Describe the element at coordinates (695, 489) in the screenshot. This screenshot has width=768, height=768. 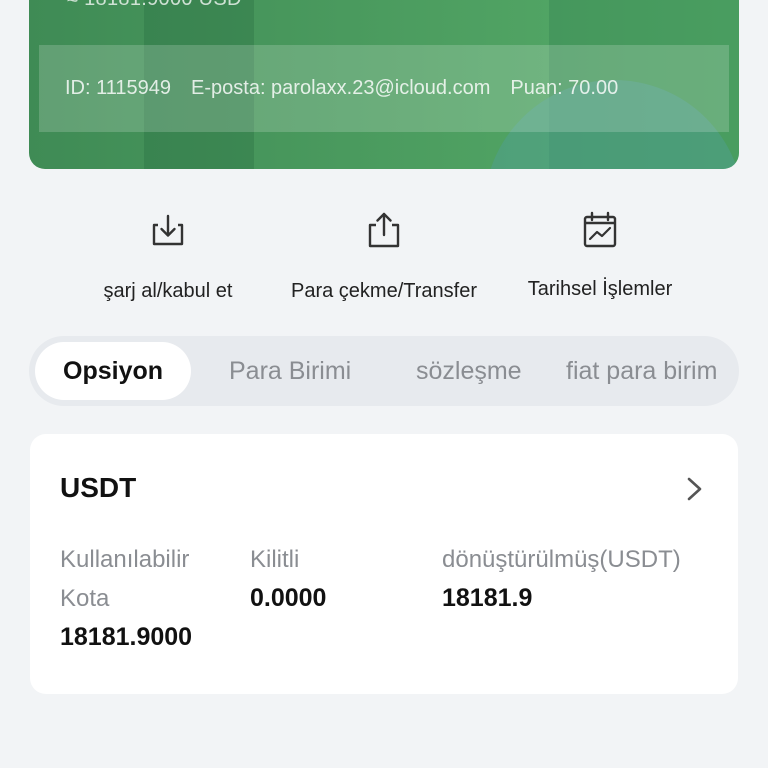
I see `chevron-right-icon` at that location.